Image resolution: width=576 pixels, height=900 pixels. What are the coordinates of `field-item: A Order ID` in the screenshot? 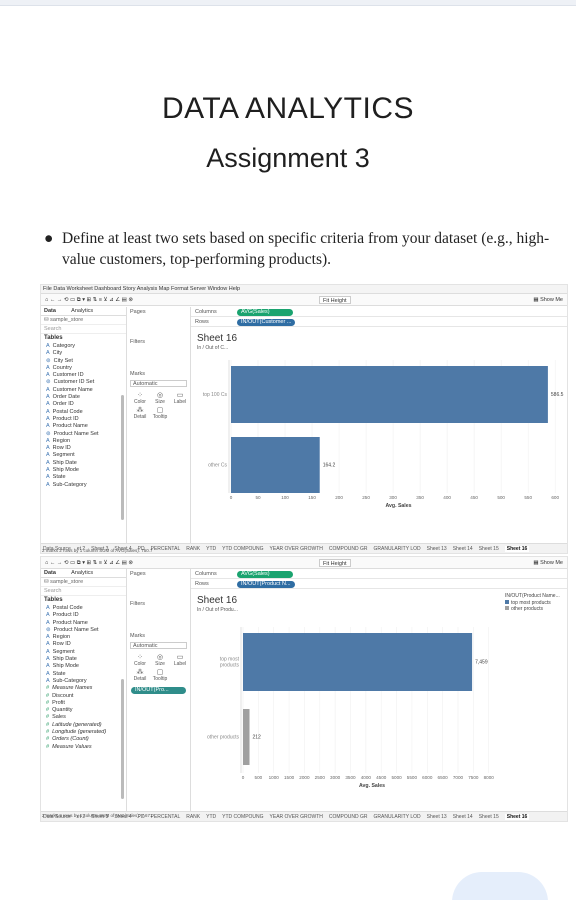 It's located at (83, 404).